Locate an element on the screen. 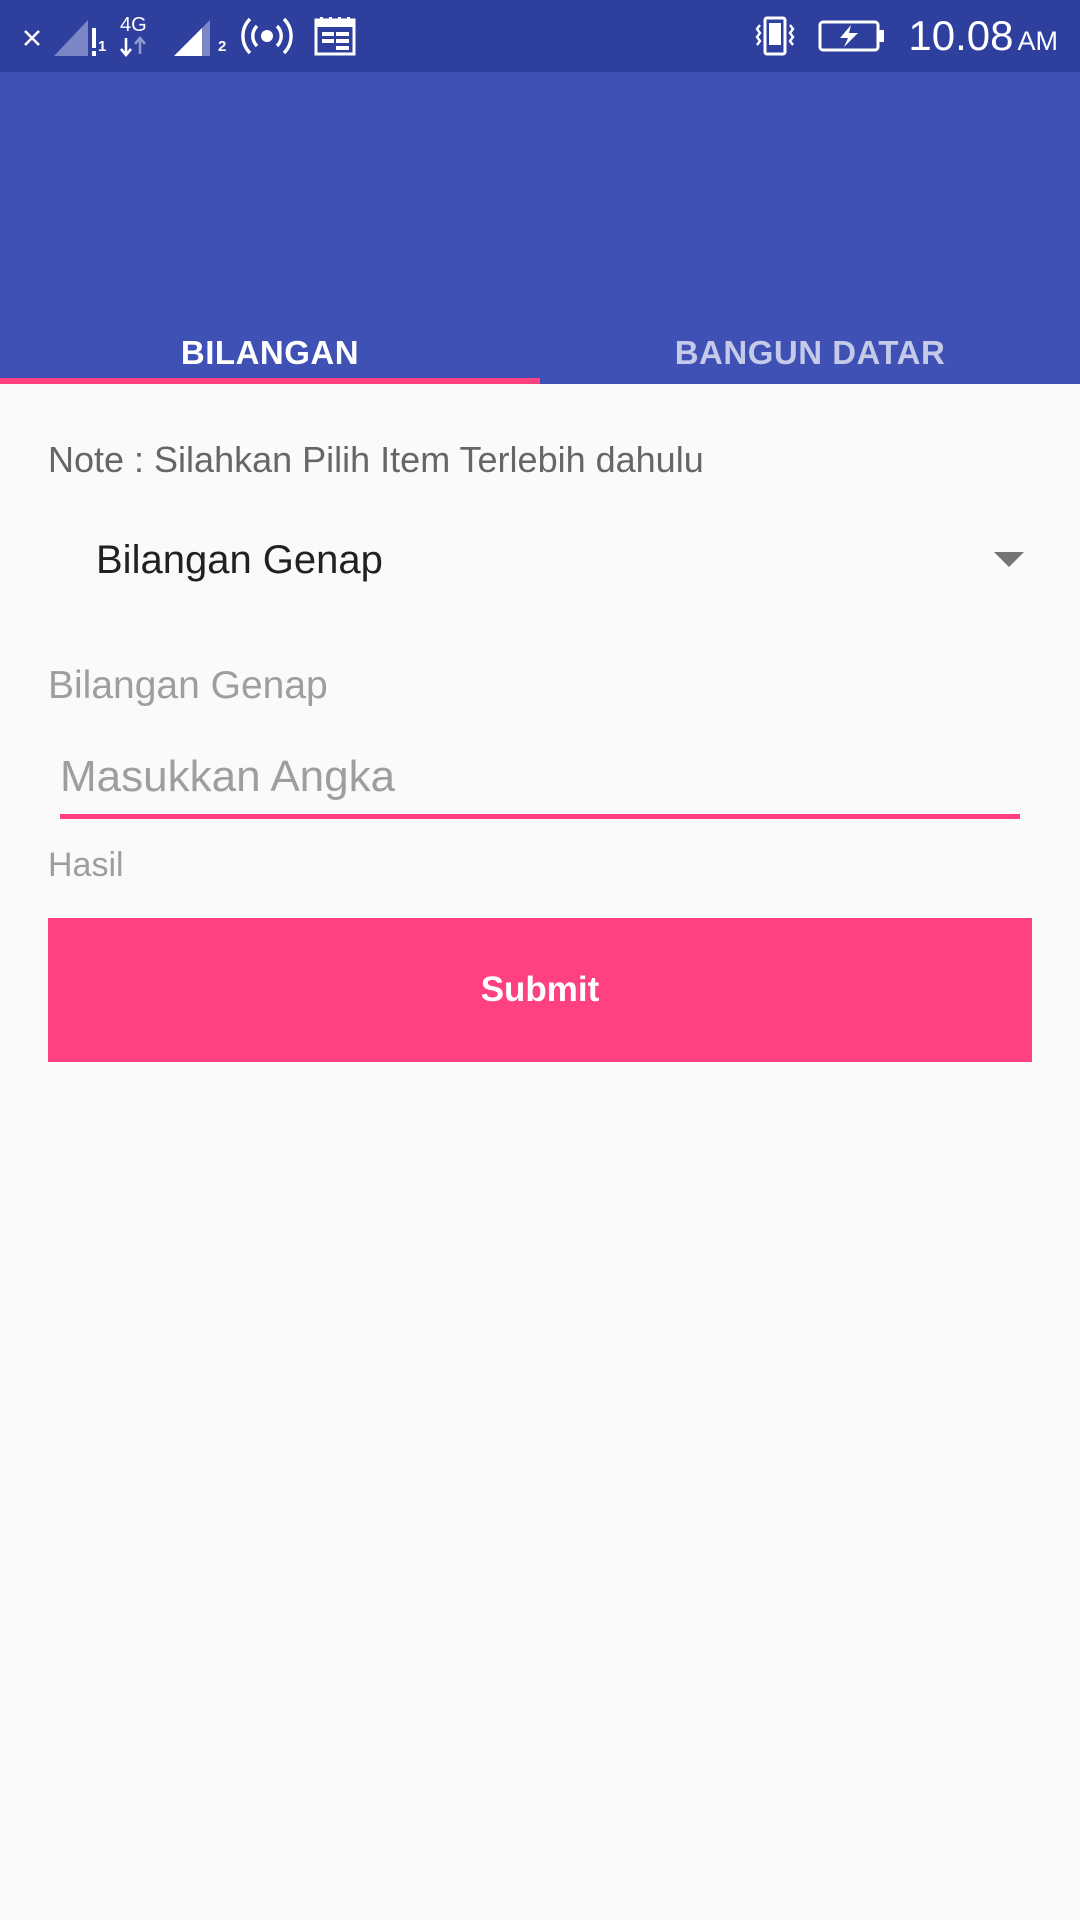  status-bar-right: 10.08 AM is located at coordinates (906, 36).